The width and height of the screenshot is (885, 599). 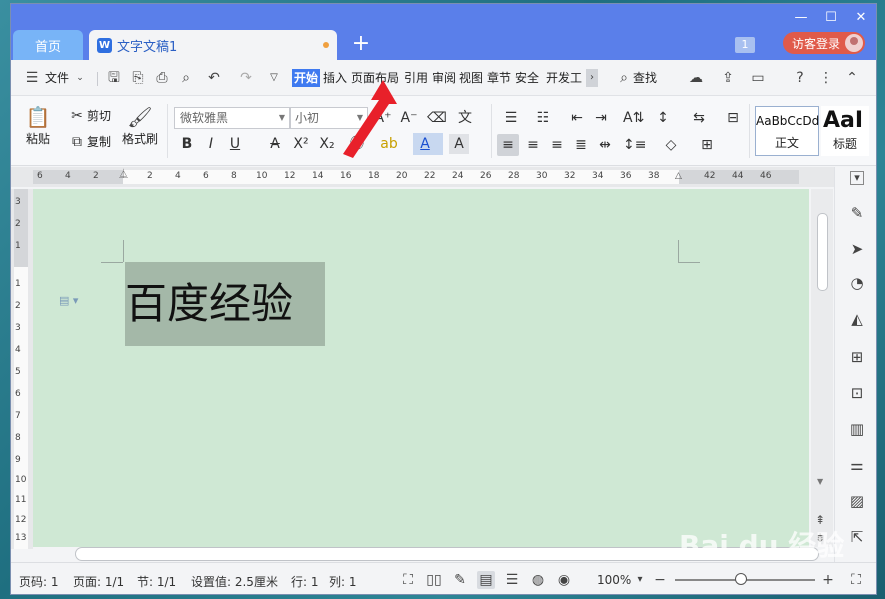 What do you see at coordinates (409, 118) in the screenshot?
I see `shrink-font-icon: A⁻` at bounding box center [409, 118].